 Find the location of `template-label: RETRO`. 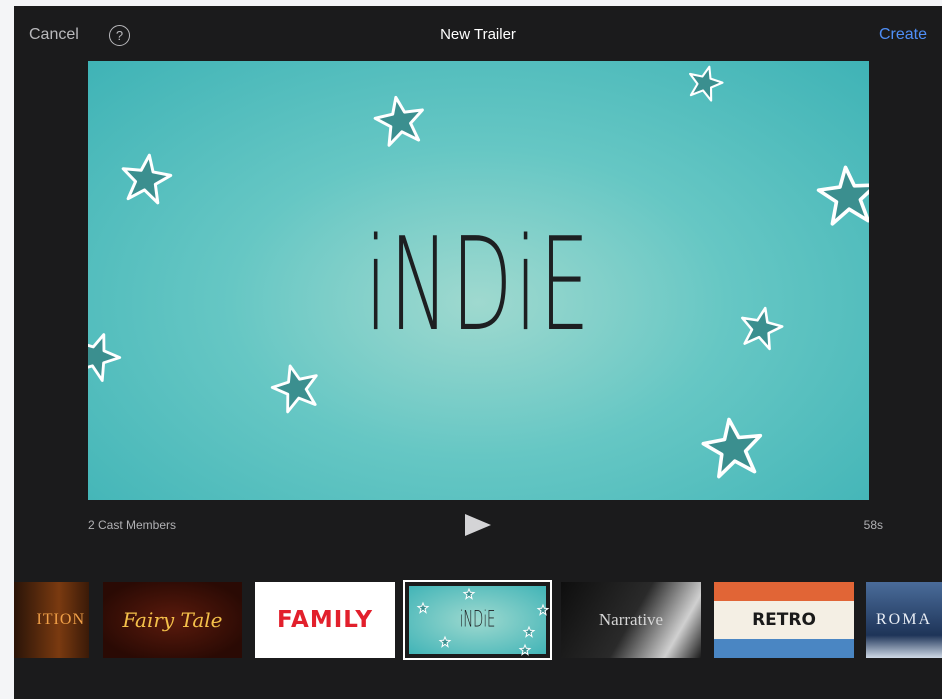

template-label: RETRO is located at coordinates (784, 620).